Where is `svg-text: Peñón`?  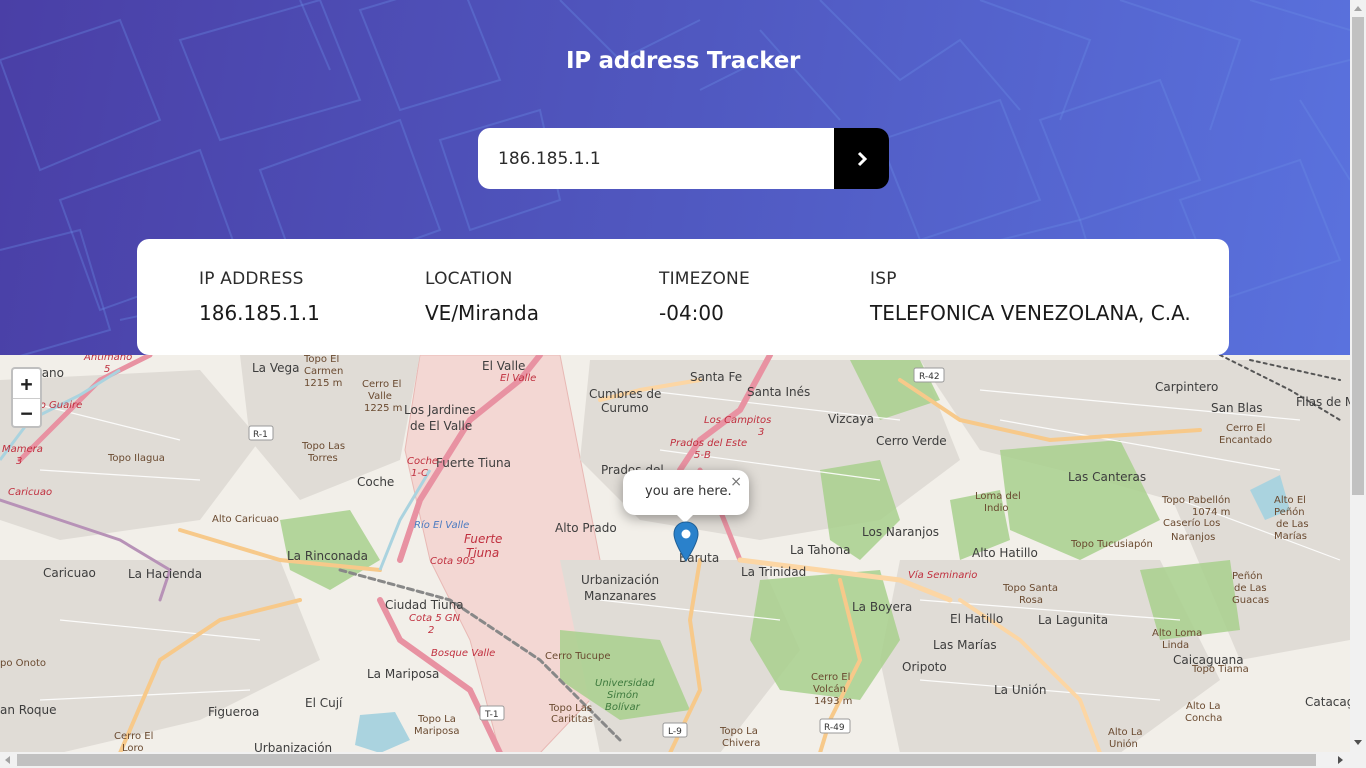 svg-text: Peñón is located at coordinates (1289, 512).